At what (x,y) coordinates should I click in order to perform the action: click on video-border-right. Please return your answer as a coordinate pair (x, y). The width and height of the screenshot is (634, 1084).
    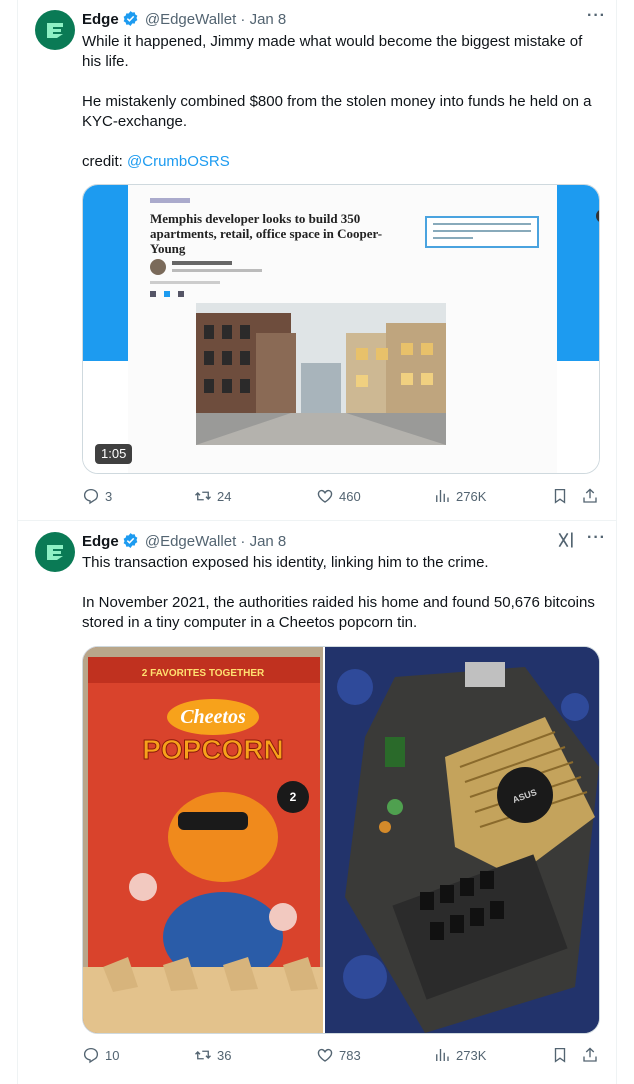
    Looking at the image, I should click on (578, 273).